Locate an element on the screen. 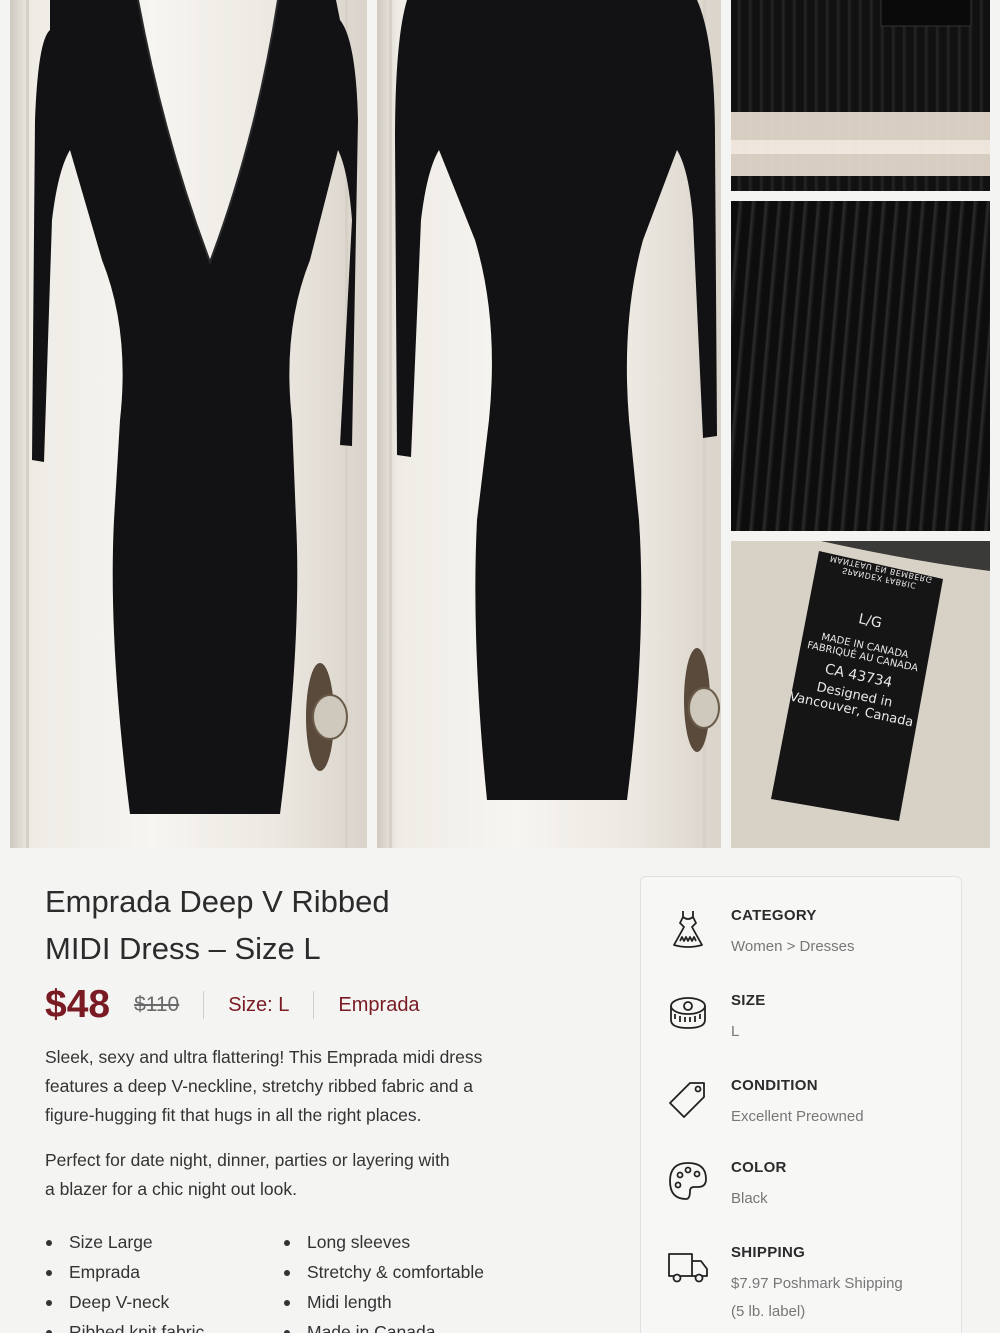 Image resolution: width=1000 pixels, height=1333 pixels. product-title-line2: MIDI Dress – Size L is located at coordinates (183, 948).